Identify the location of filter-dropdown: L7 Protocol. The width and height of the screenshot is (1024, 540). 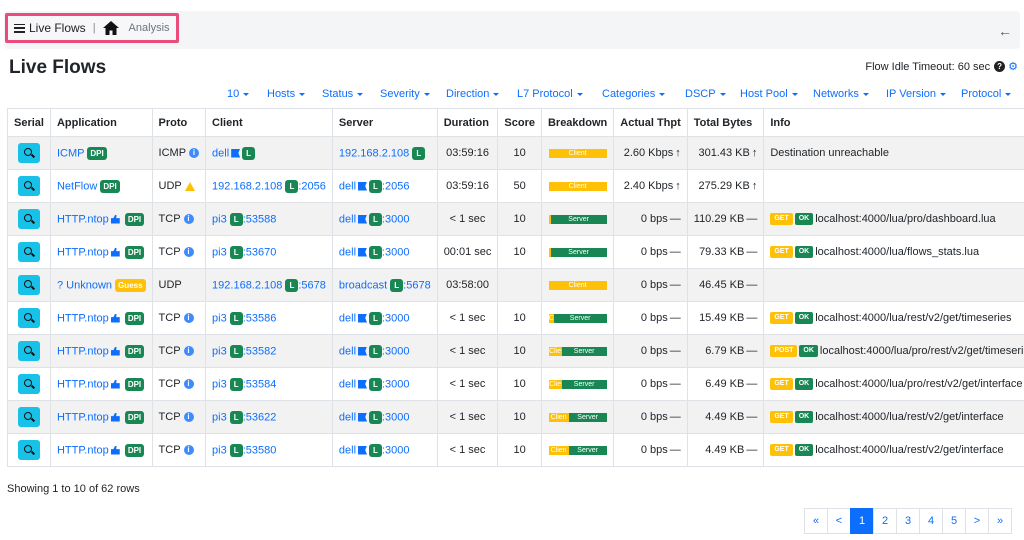
(550, 94).